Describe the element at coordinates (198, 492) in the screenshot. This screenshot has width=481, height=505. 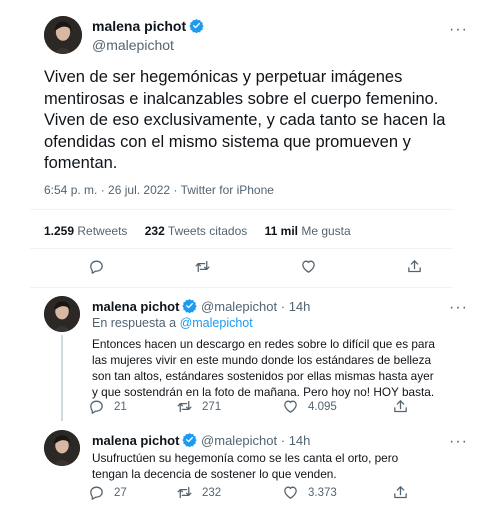
I see `retweet-button: 232` at that location.